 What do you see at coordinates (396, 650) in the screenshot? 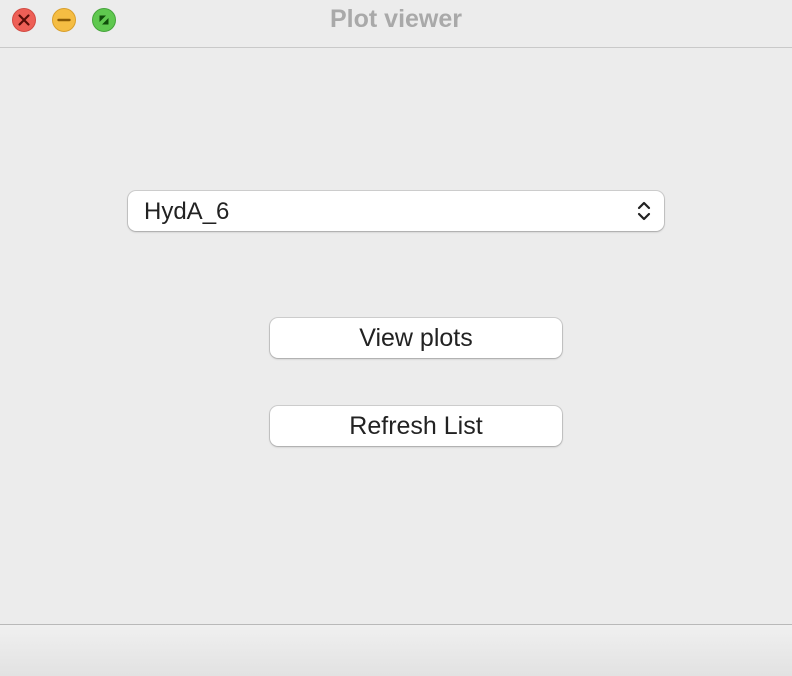
I see `bottom-bar` at bounding box center [396, 650].